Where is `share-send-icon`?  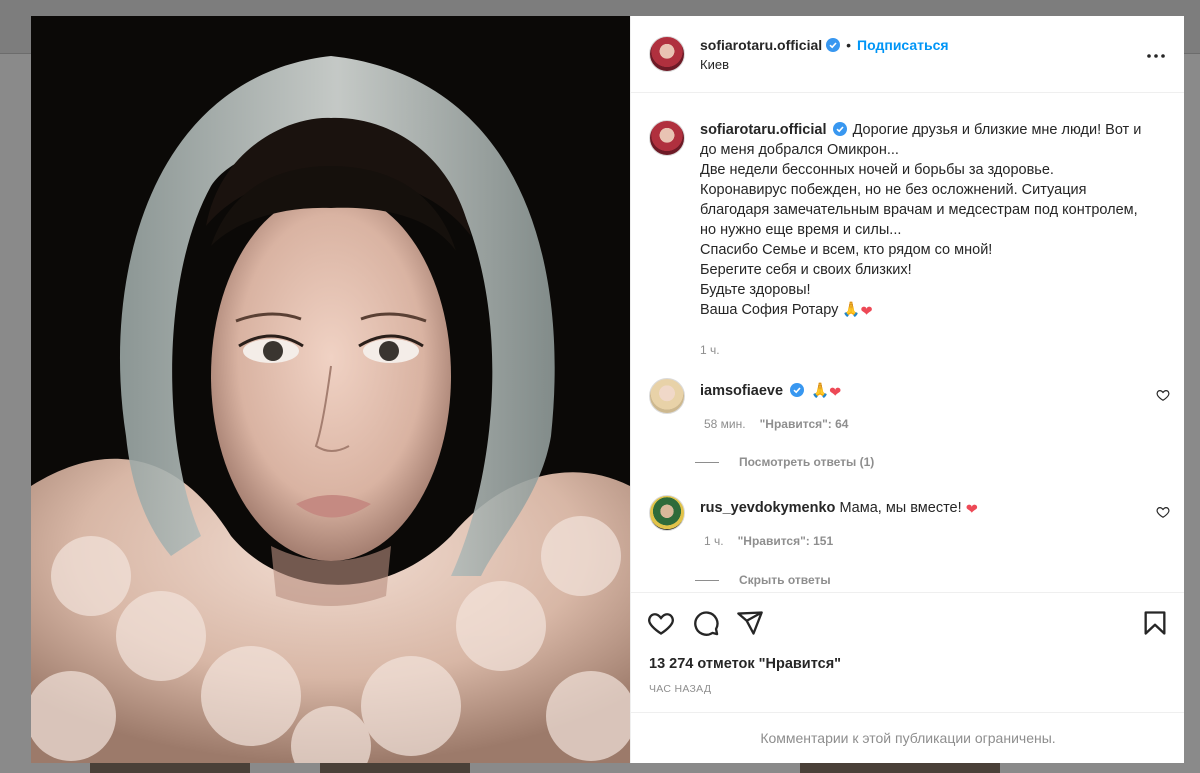 share-send-icon is located at coordinates (750, 623).